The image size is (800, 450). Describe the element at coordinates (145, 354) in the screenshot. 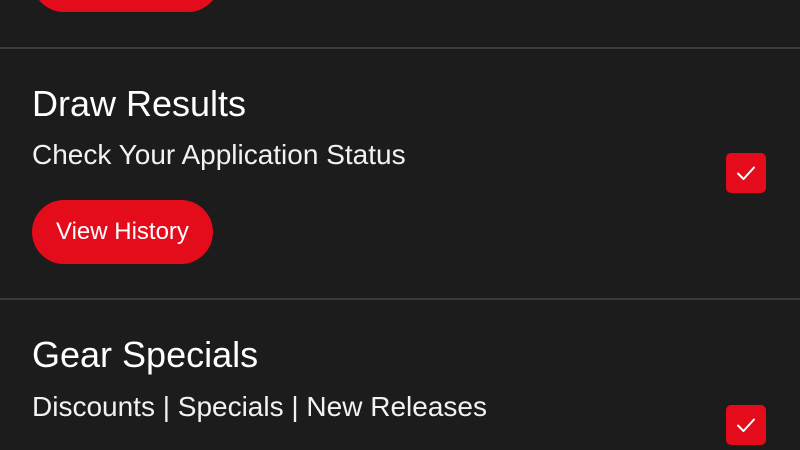

I see `section-title: Gear Specials` at that location.